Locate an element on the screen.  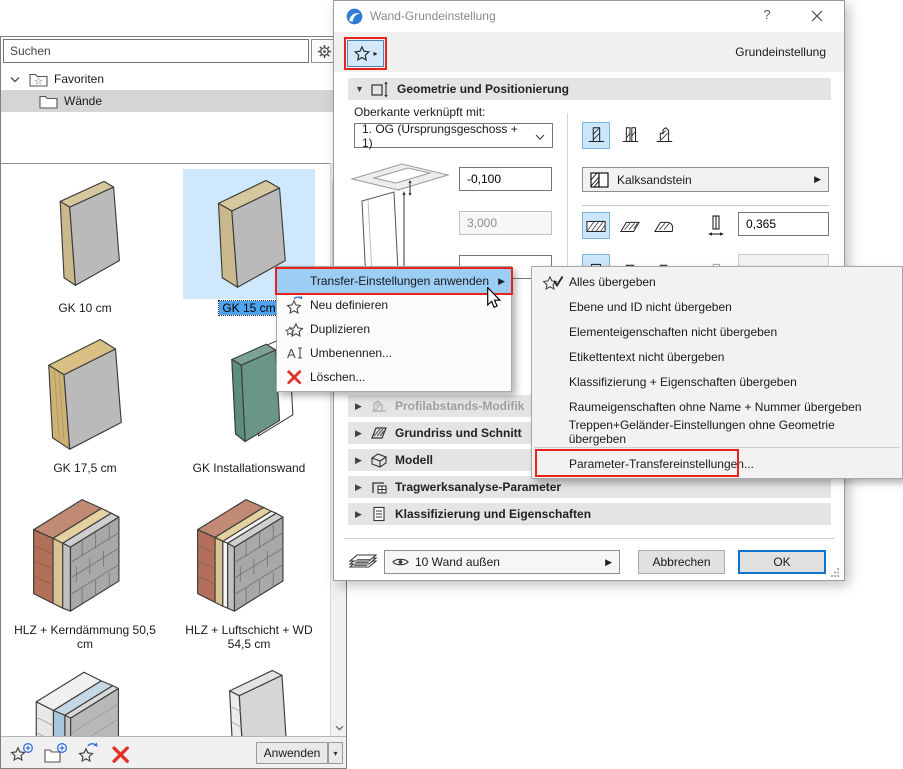
cancel-label: Abbrechen is located at coordinates (681, 562).